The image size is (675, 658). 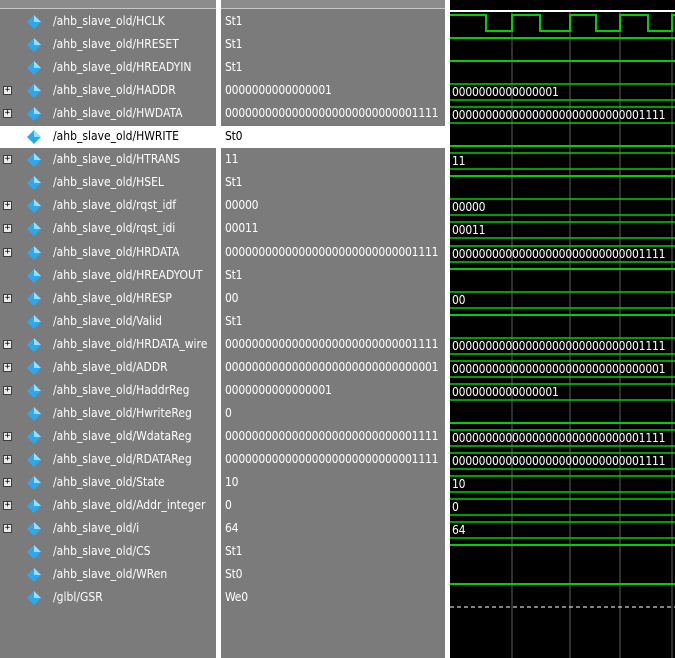 What do you see at coordinates (110, 460) in the screenshot?
I see `signal-row: + /ahb_slave_old/RDATAReg` at bounding box center [110, 460].